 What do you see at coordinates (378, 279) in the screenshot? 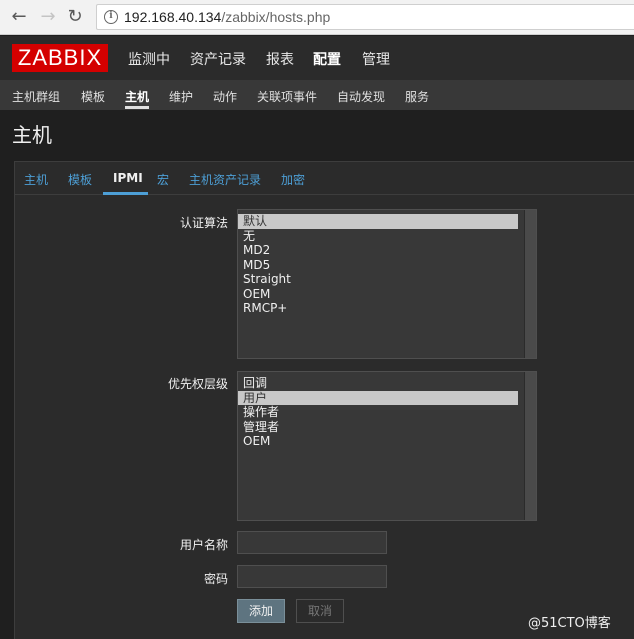
I see `auth-option-straight: Straight` at bounding box center [378, 279].